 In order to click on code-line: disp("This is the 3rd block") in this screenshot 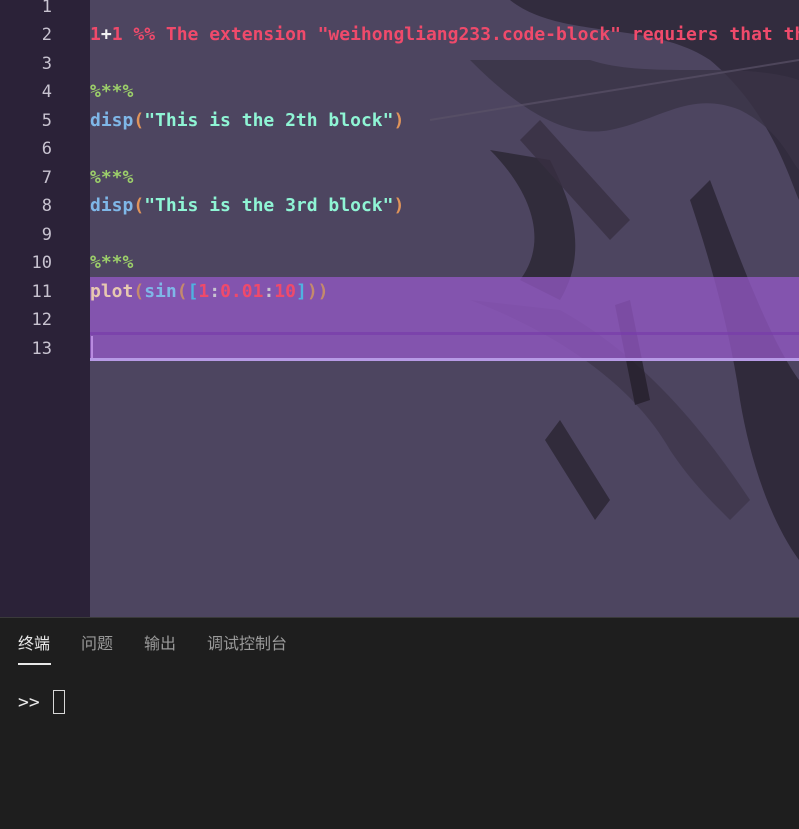, I will do `click(247, 206)`.